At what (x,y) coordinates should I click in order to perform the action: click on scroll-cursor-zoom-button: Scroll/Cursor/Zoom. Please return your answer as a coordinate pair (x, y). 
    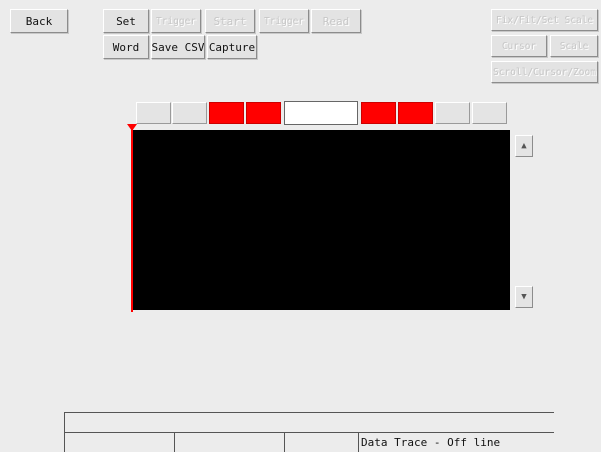
    Looking at the image, I should click on (544, 72).